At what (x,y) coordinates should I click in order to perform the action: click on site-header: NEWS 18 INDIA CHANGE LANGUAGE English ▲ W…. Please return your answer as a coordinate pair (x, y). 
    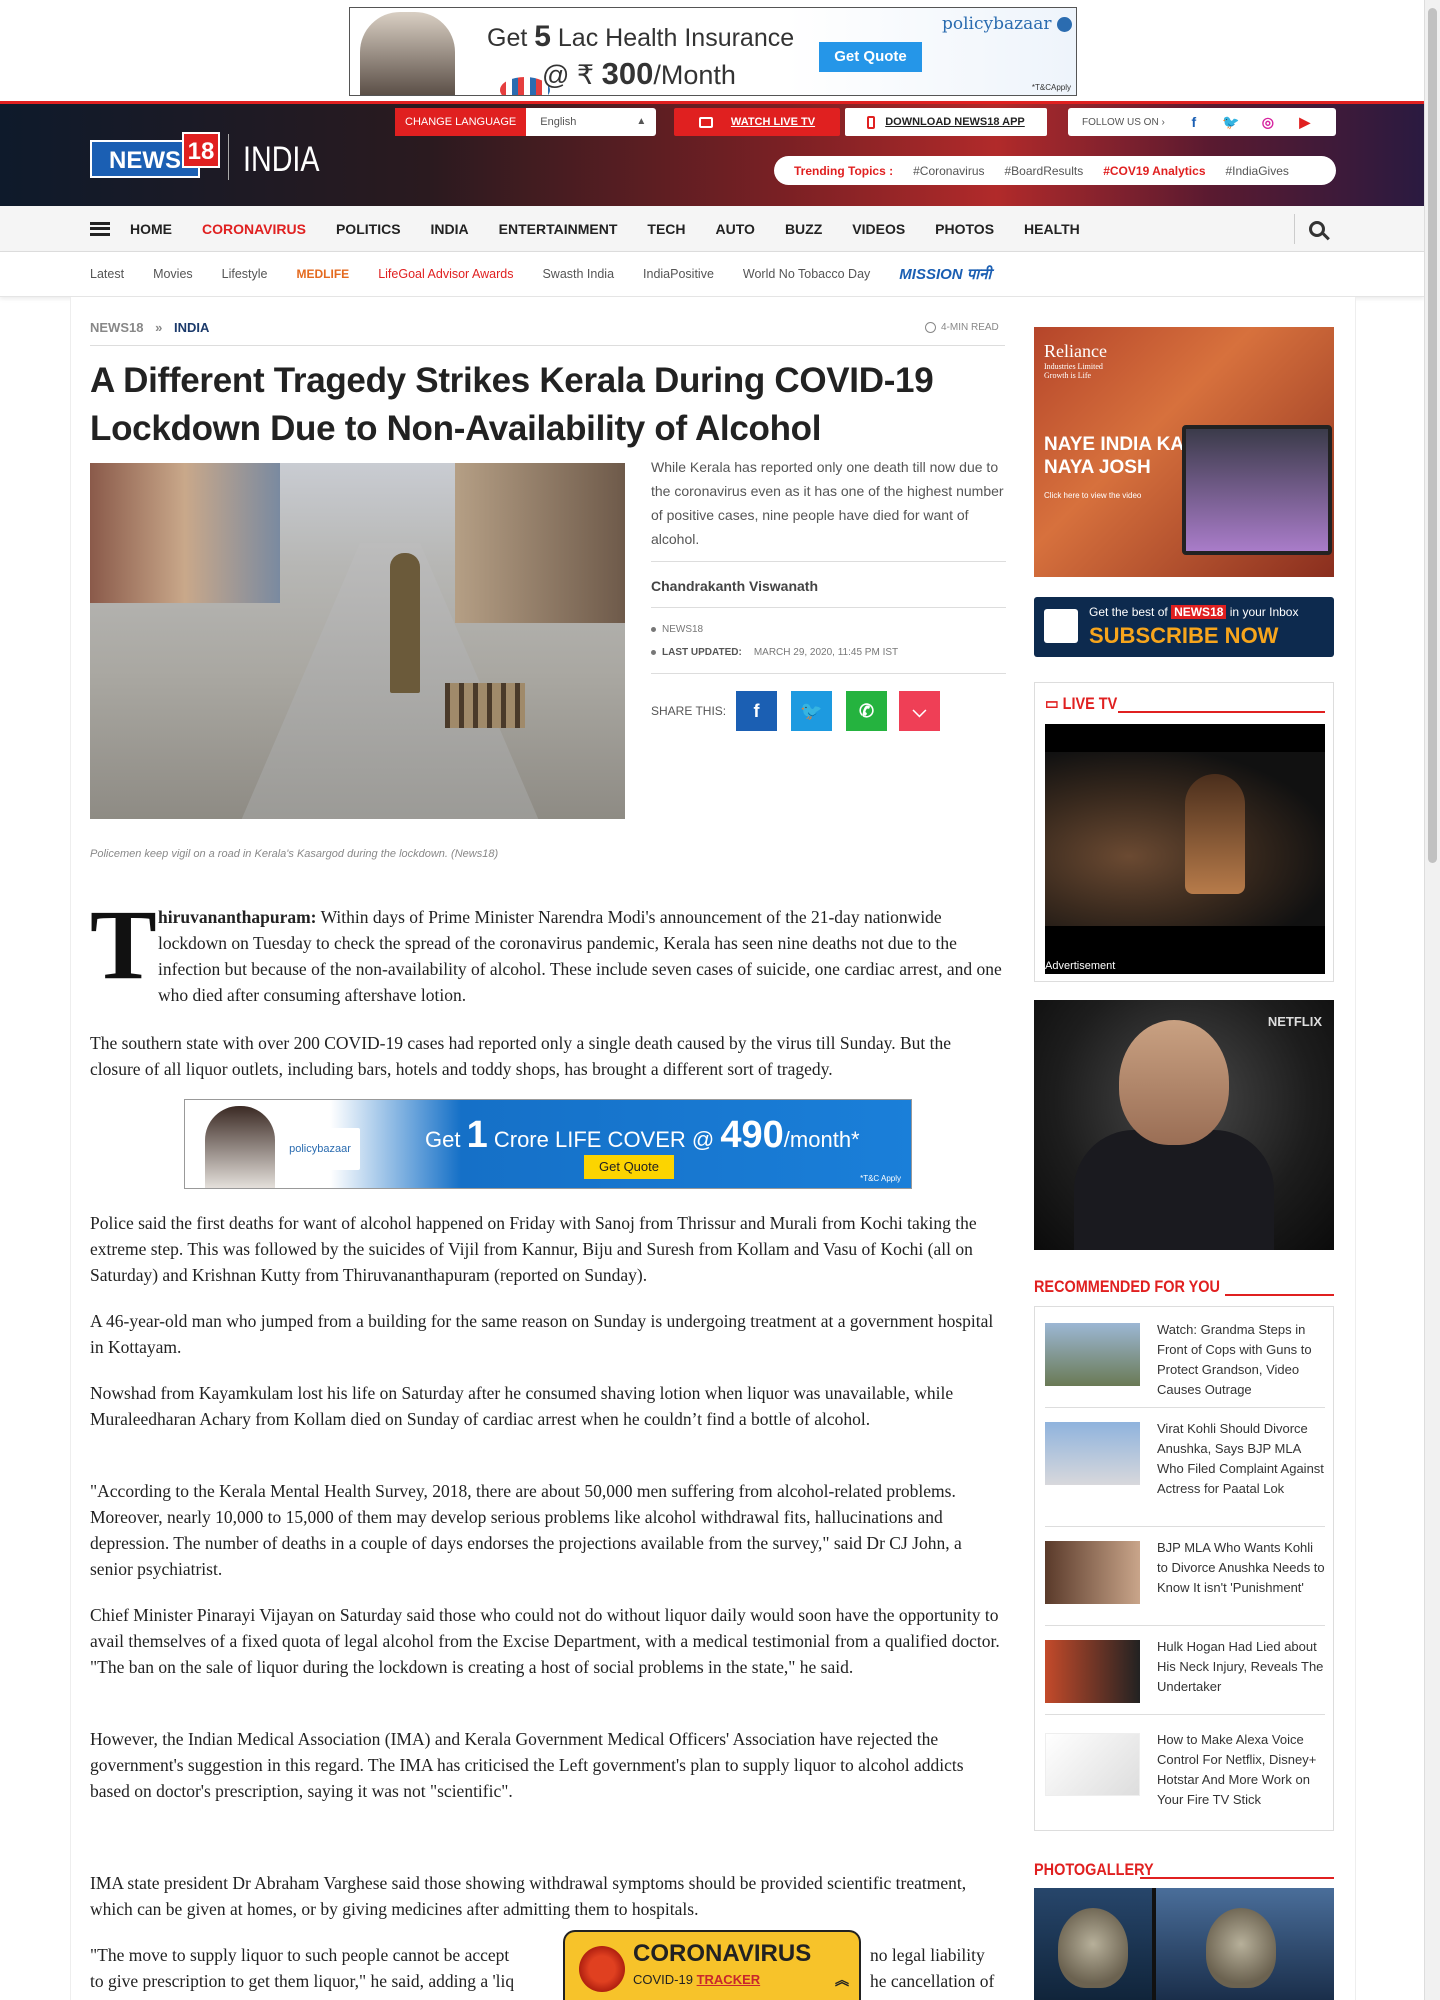
    Looking at the image, I should click on (712, 153).